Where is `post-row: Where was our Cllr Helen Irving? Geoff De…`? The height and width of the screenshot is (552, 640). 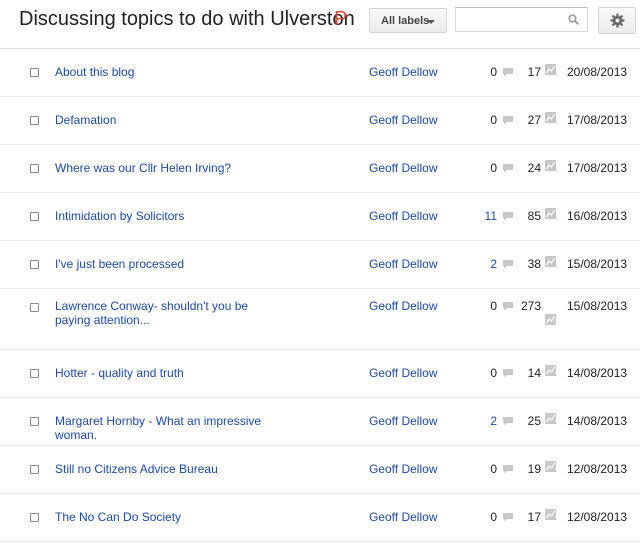
post-row: Where was our Cllr Helen Irving? Geoff De… is located at coordinates (320, 169).